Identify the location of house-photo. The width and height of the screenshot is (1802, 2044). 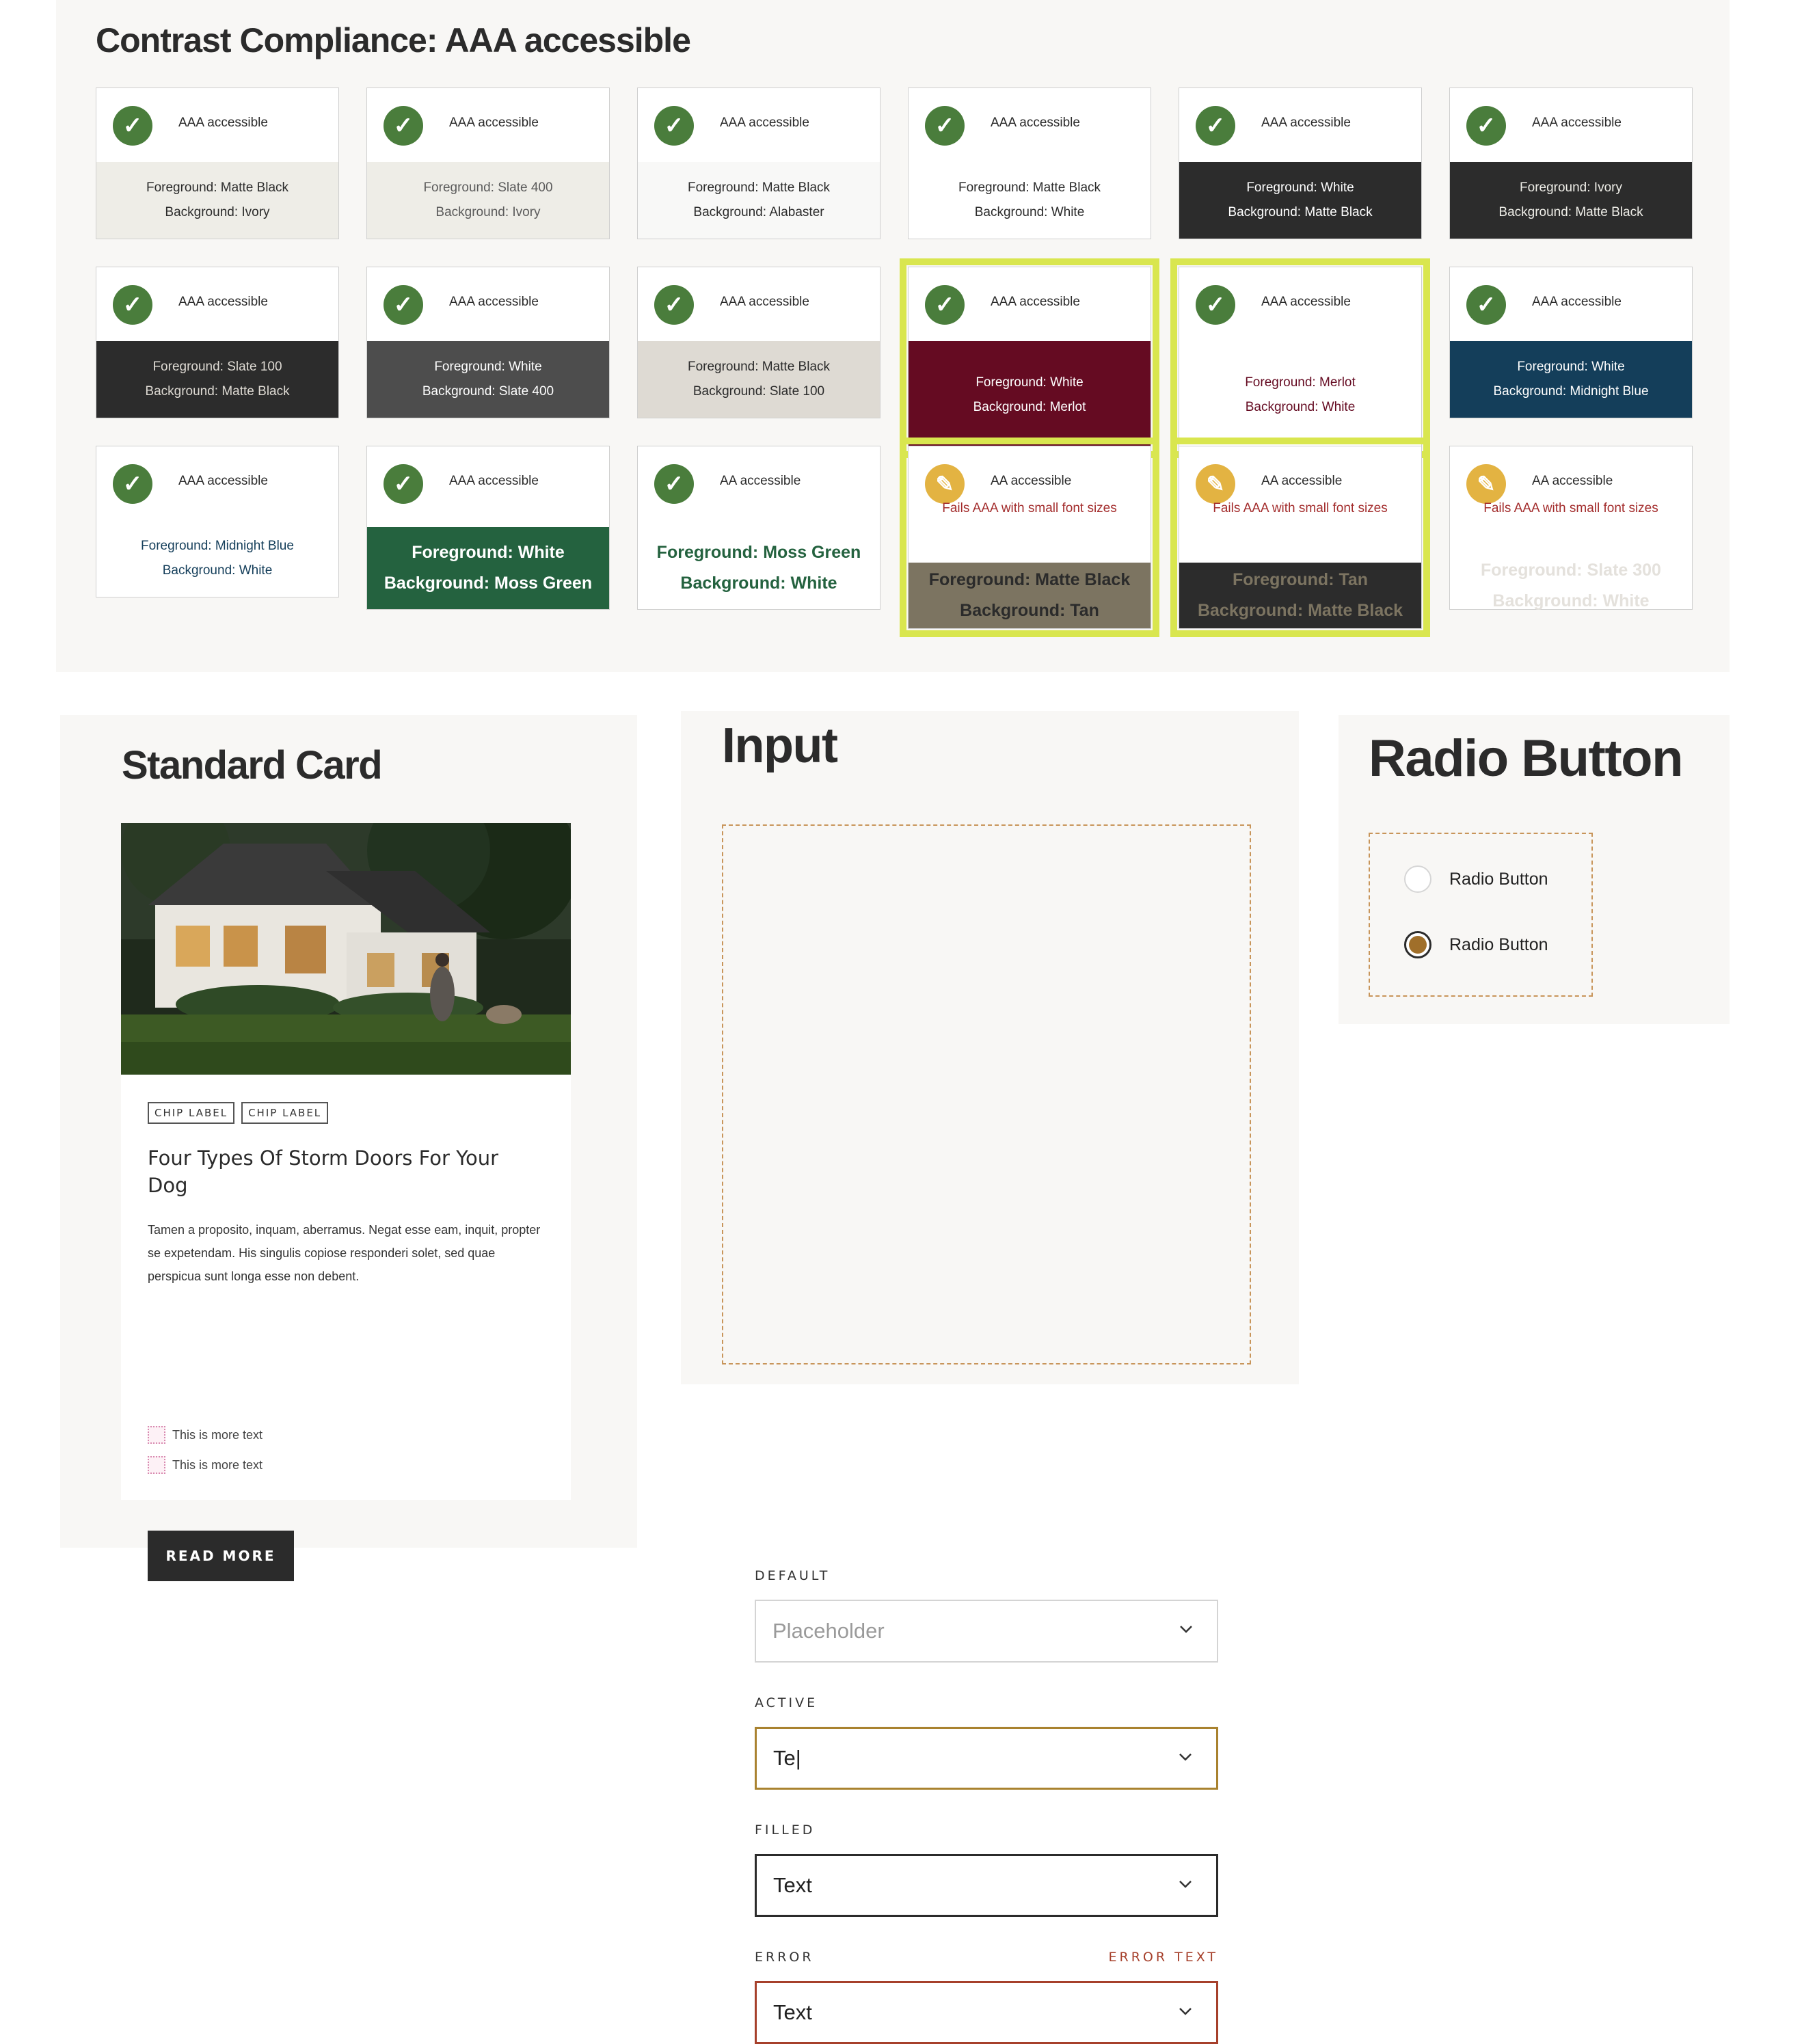
(346, 949).